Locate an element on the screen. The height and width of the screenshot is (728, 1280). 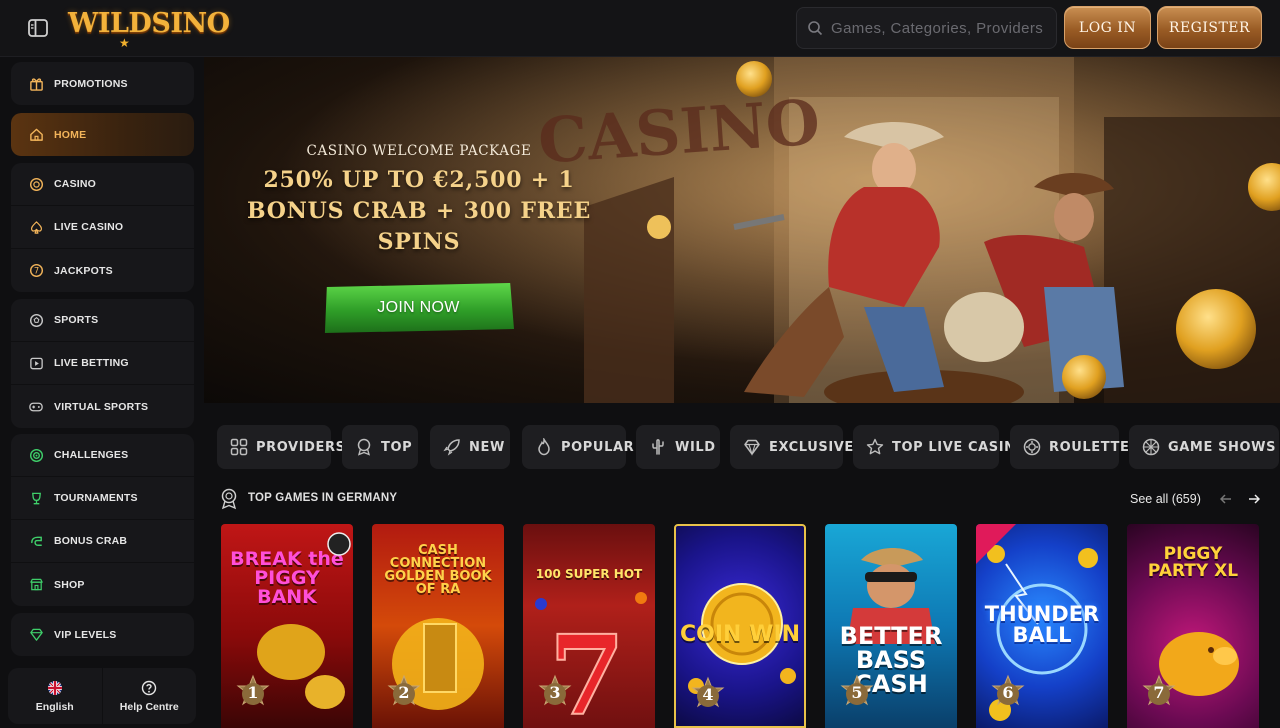
rank-badge: 4 is located at coordinates (708, 696).